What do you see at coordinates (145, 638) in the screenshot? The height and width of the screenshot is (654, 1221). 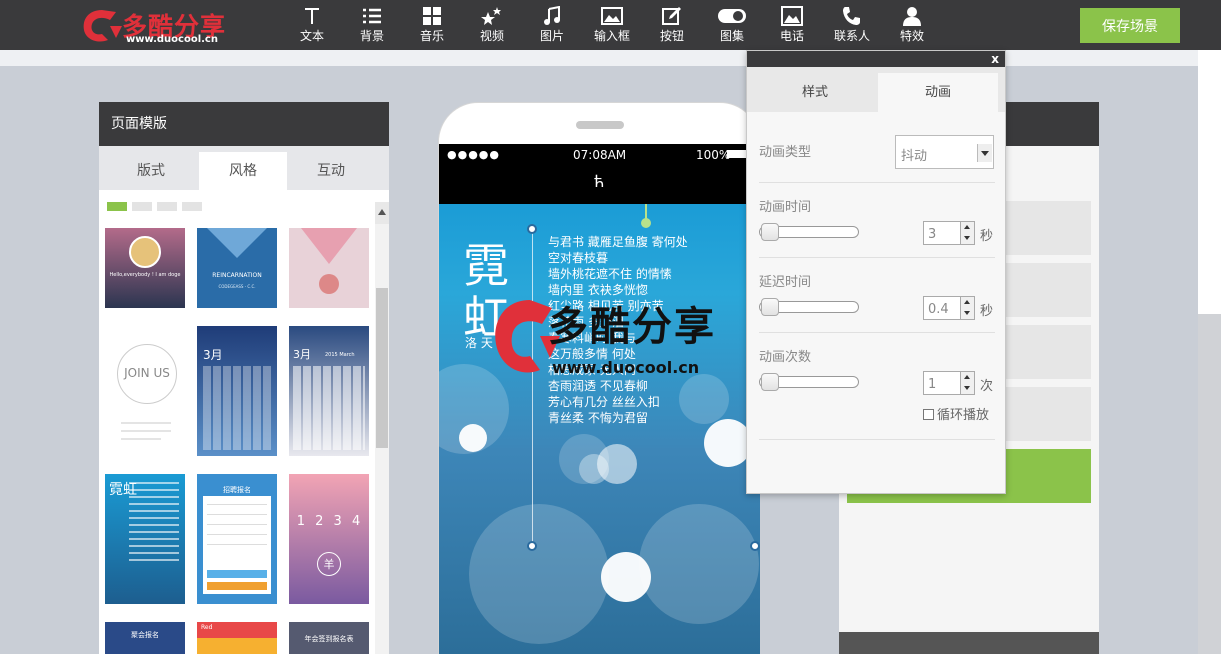 I see `template-thumb-party: 聚会报名` at bounding box center [145, 638].